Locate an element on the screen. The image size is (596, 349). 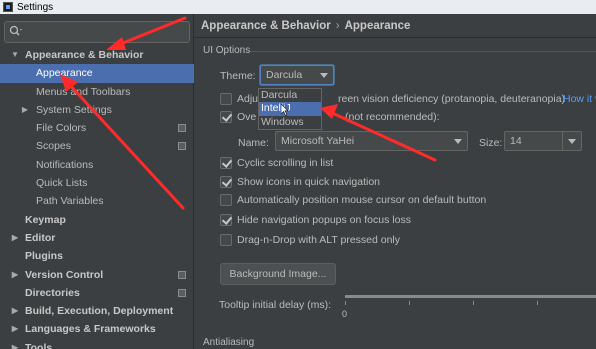
tree-item-quick-lists: Quick Lists is located at coordinates (97, 183).